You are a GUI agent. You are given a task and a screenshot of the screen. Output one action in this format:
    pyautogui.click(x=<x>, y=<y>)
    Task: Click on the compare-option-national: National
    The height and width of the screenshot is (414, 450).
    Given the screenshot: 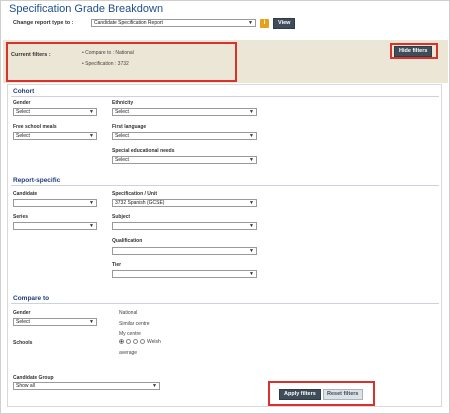 What is the action you would take?
    pyautogui.click(x=128, y=313)
    